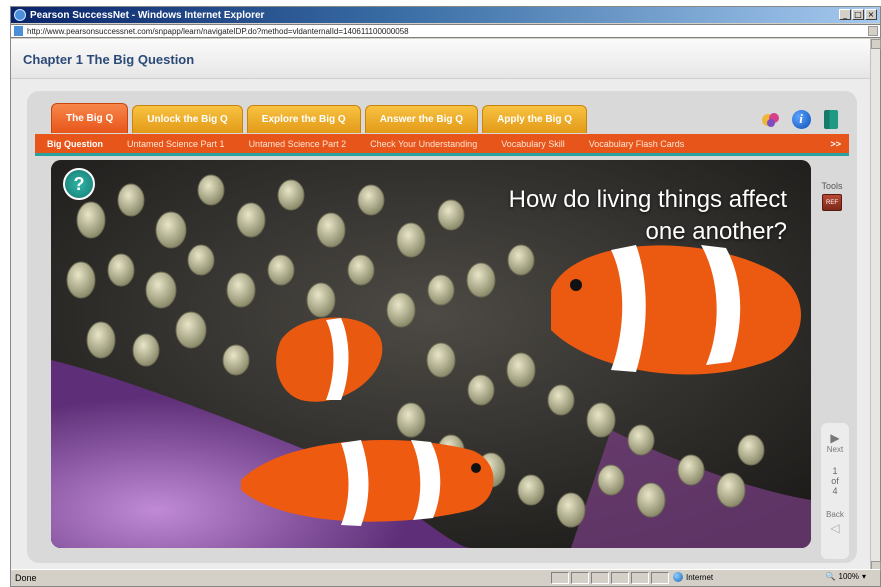 The image size is (881, 587). I want to click on tools-sidebar: Tools REF, so click(832, 196).